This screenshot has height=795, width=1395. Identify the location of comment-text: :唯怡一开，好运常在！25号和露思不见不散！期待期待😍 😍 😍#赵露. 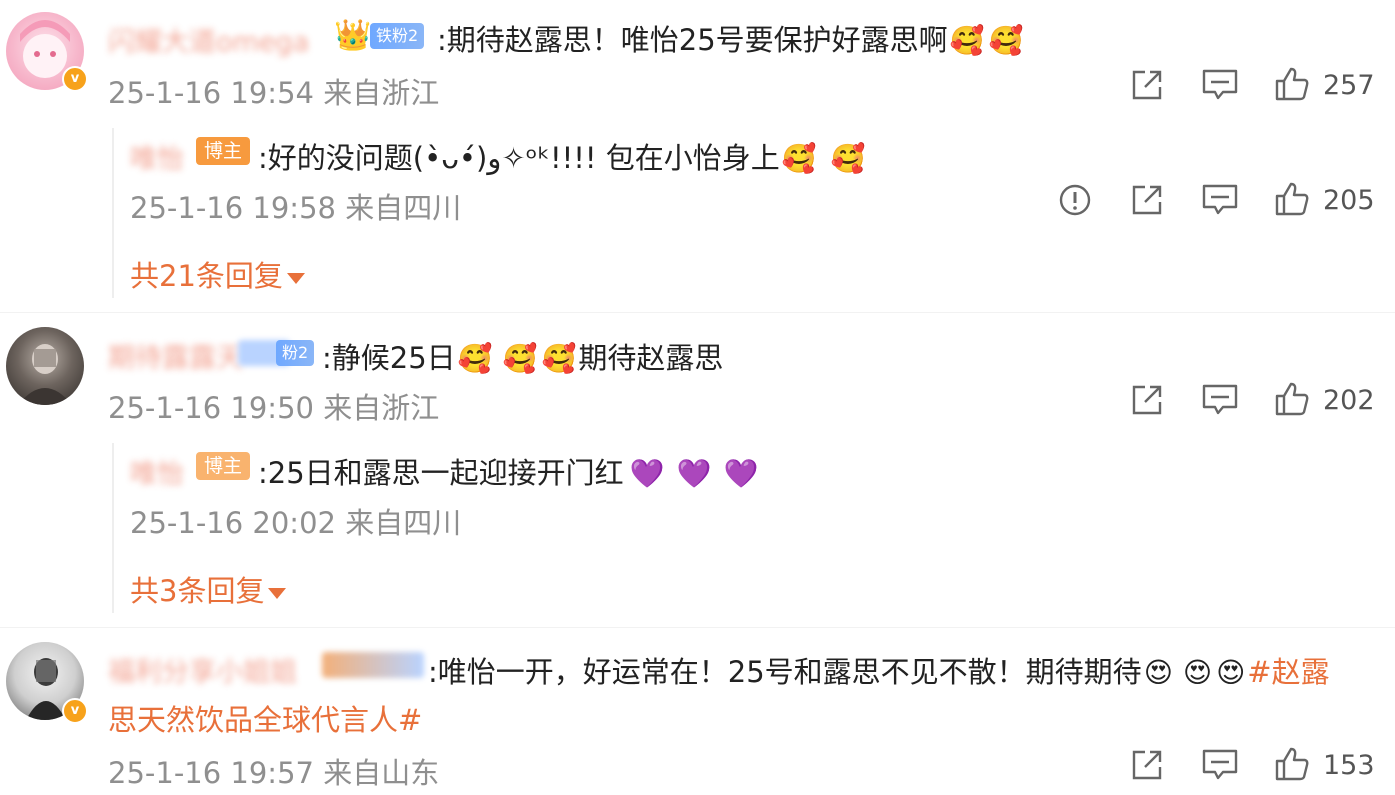
(879, 670).